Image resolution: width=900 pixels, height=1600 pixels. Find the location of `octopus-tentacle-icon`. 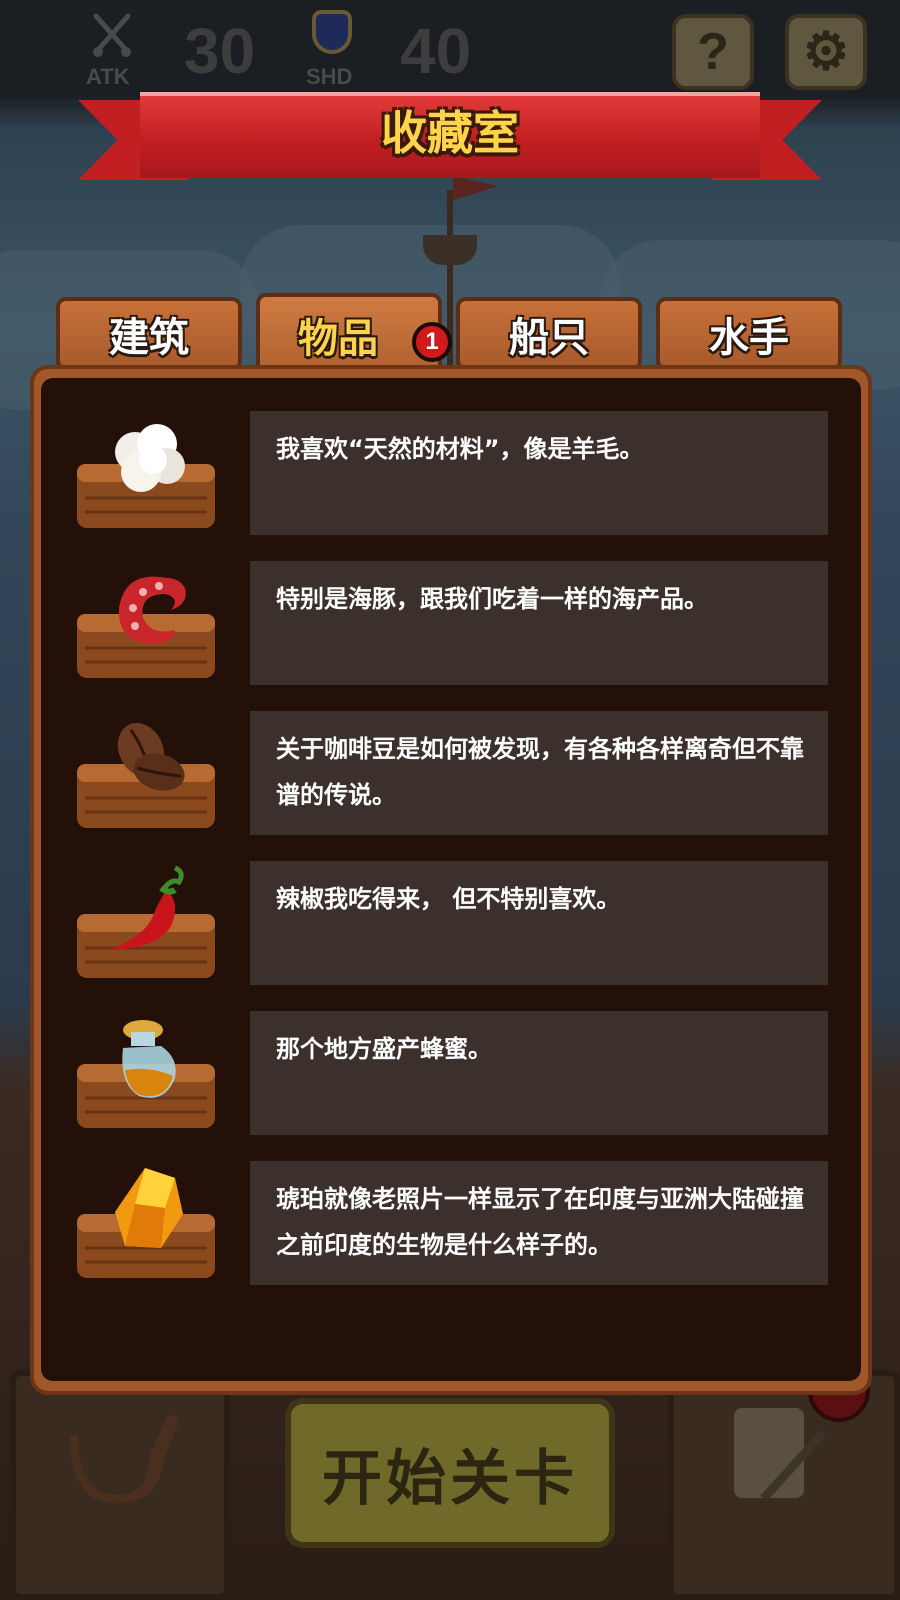

octopus-tentacle-icon is located at coordinates (152, 610).